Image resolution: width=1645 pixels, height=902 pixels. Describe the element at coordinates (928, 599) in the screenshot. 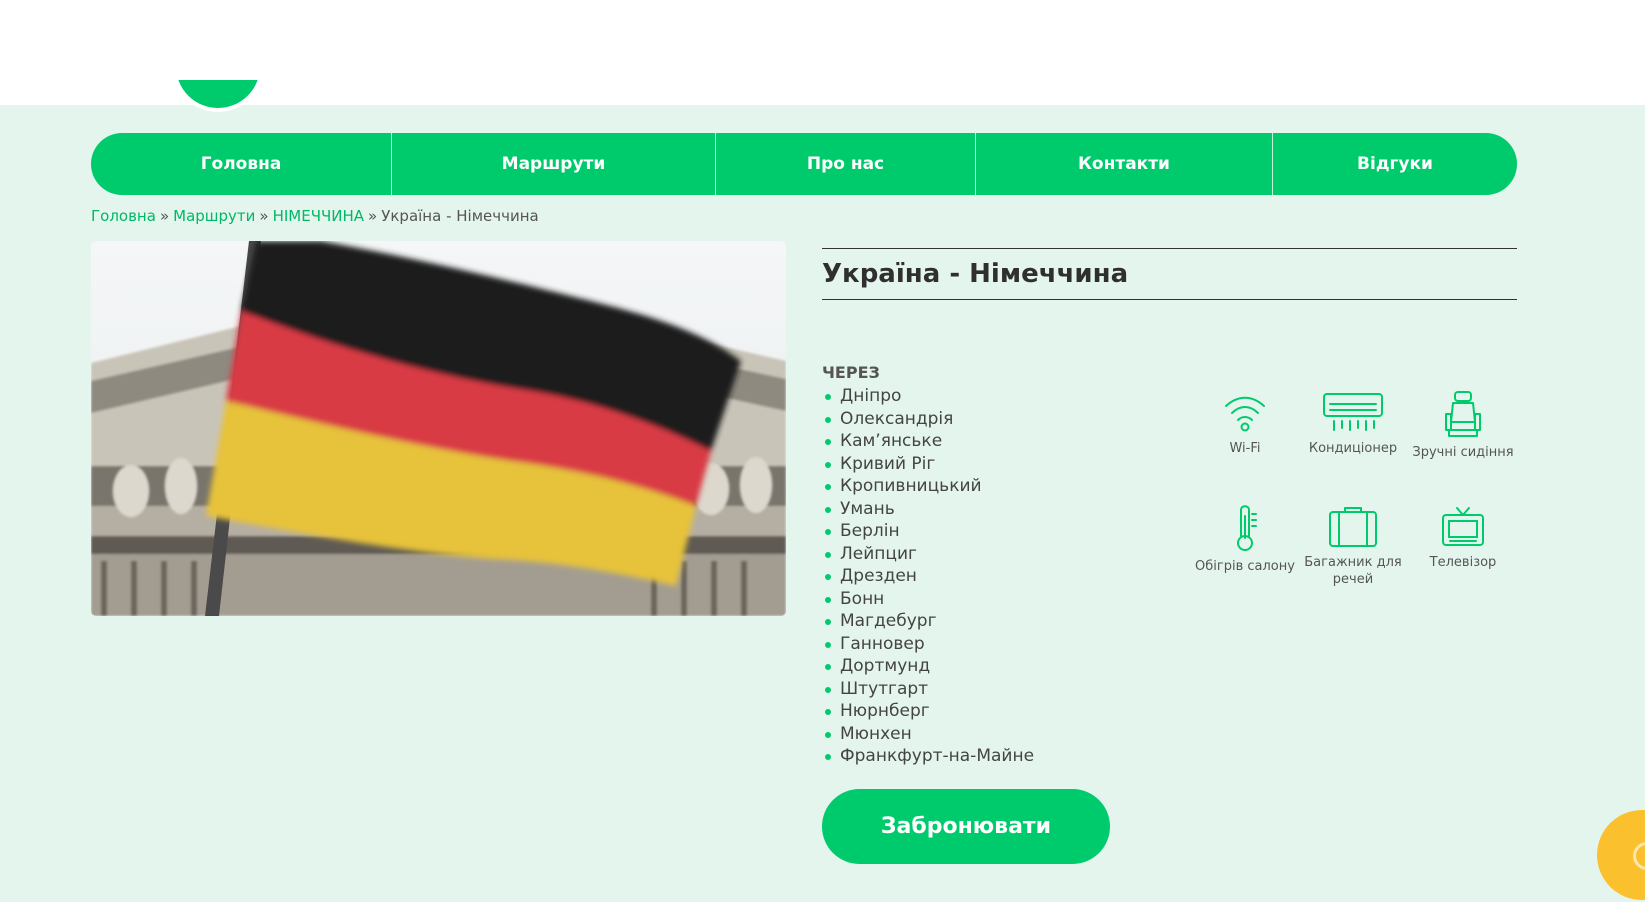

I see `list-item: Бонн` at that location.